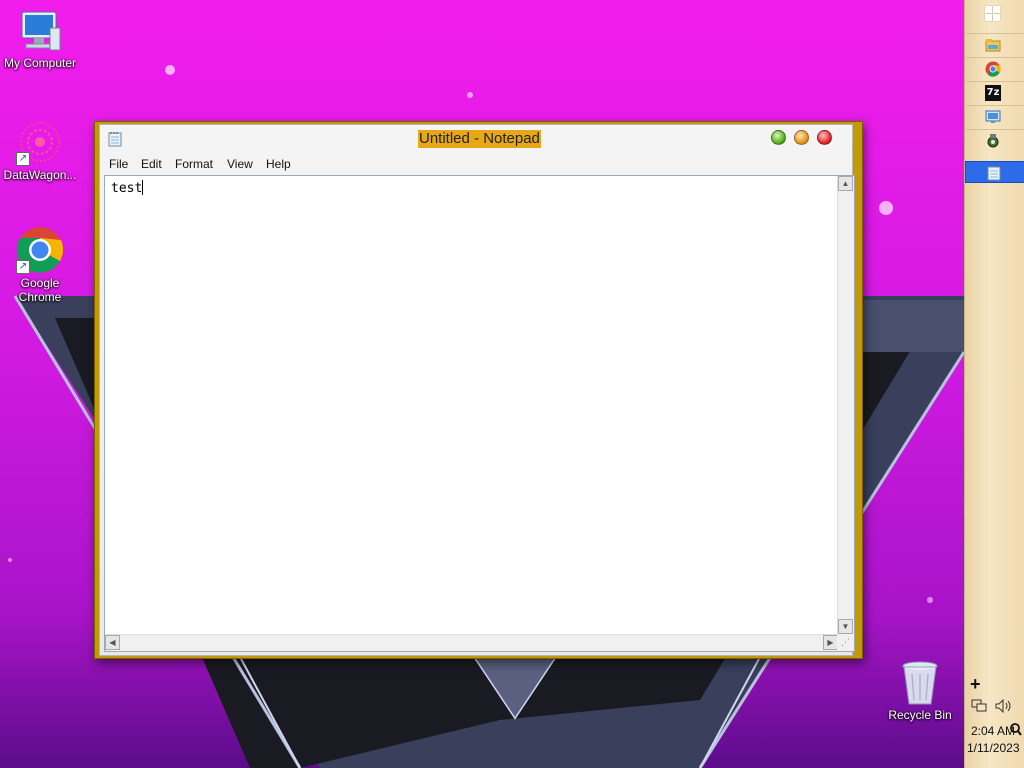 This screenshot has height=768, width=1024. I want to click on gear-icon, so click(993, 141).